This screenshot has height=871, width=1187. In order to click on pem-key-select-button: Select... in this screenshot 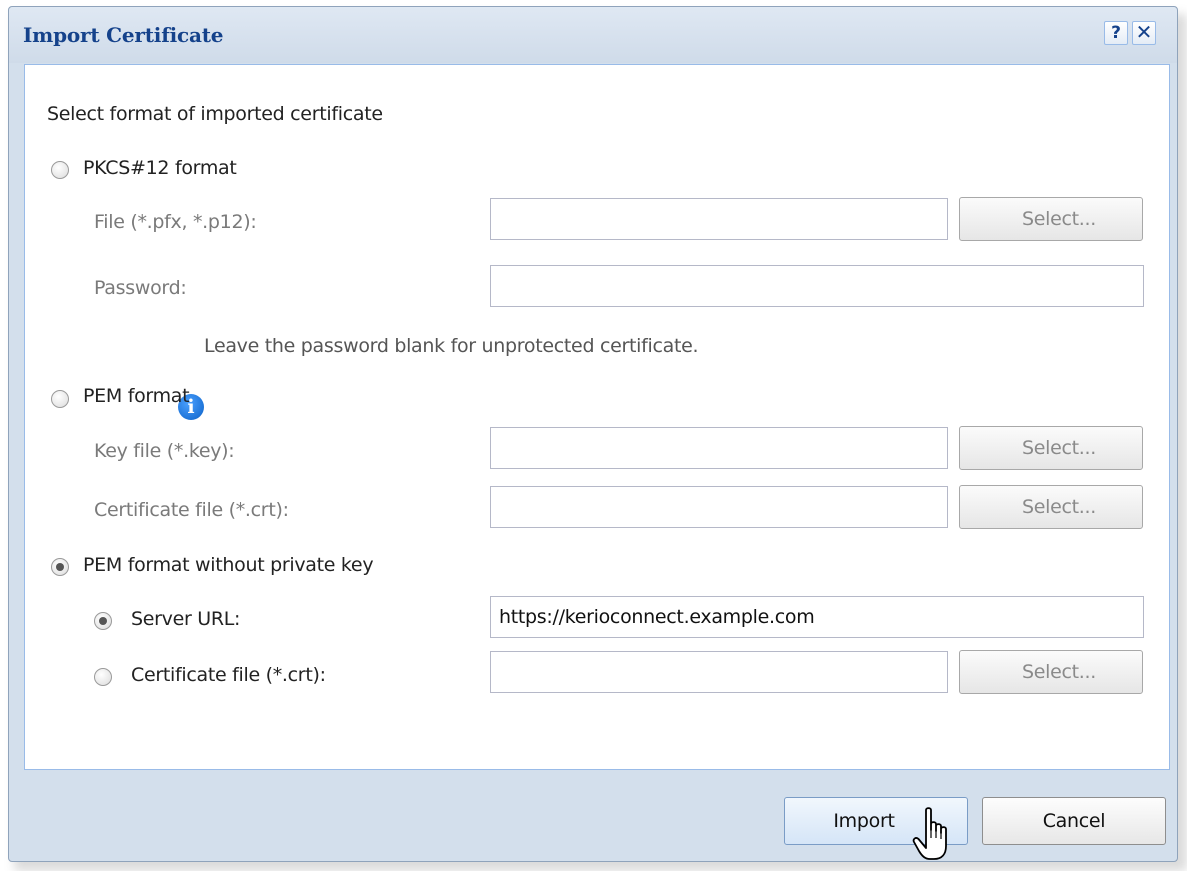, I will do `click(1051, 448)`.